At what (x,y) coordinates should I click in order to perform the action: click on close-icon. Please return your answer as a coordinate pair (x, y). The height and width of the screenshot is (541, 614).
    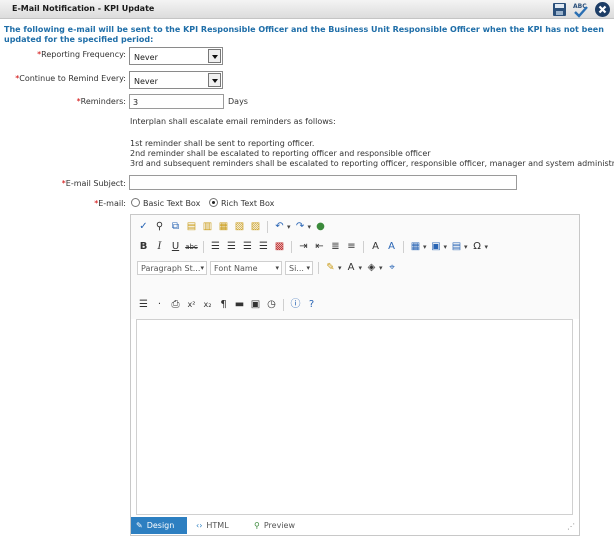
    Looking at the image, I should click on (602, 9).